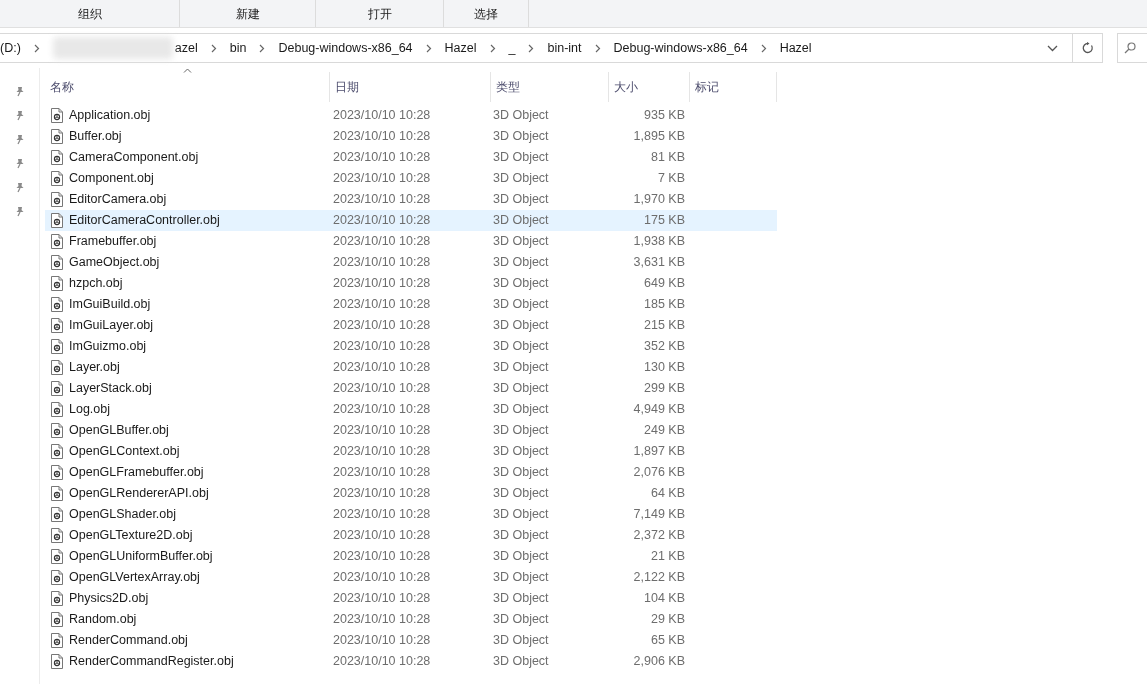 The image size is (1147, 684). What do you see at coordinates (411, 325) in the screenshot?
I see `file-row: ImGuiLayer.obj 2023/10/10 10:28 3D Object 215 KB` at bounding box center [411, 325].